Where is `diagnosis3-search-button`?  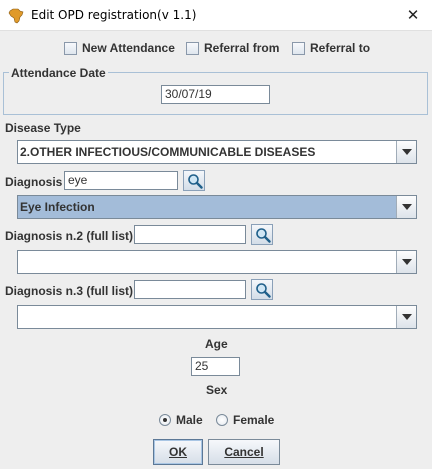
diagnosis3-search-button is located at coordinates (262, 289).